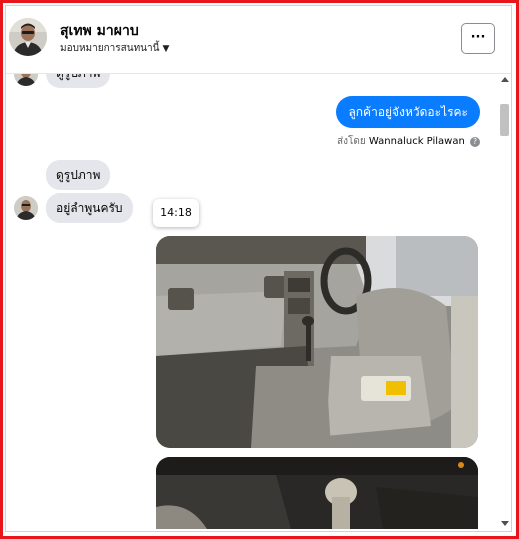 The height and width of the screenshot is (539, 519). I want to click on car-interior-photo, so click(317, 493).